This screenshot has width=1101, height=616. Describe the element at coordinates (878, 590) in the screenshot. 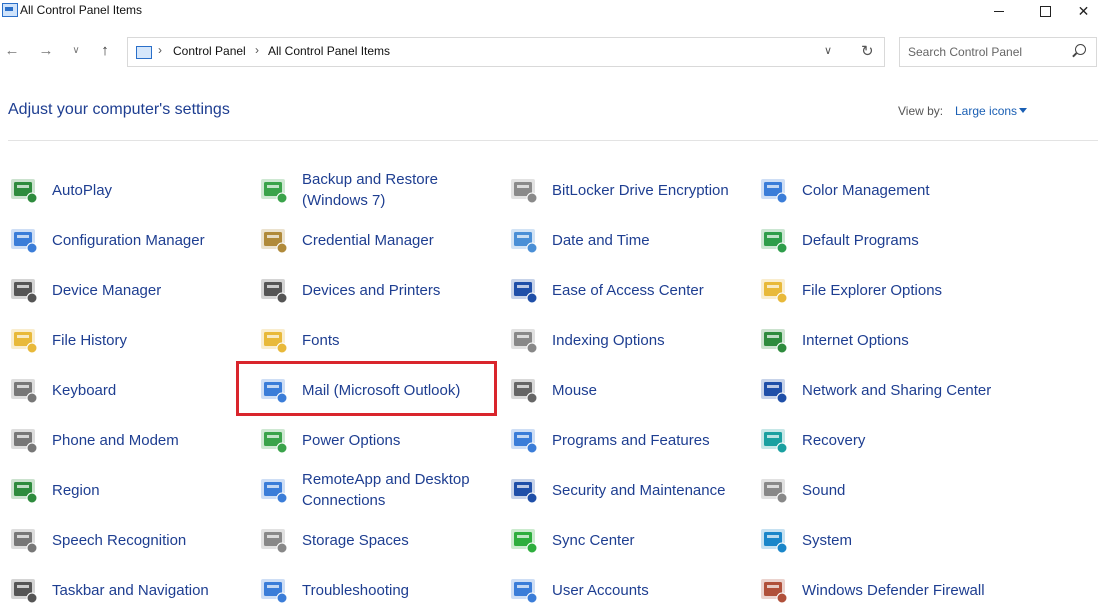

I see `control-panel-item: Windows Defender Firewall` at that location.